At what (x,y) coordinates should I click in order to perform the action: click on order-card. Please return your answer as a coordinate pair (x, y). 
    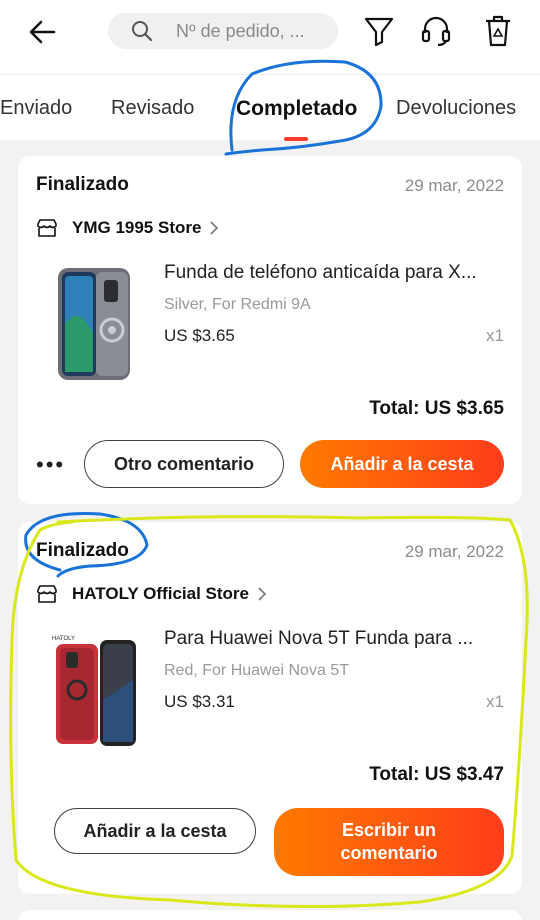
    Looking at the image, I should click on (270, 915).